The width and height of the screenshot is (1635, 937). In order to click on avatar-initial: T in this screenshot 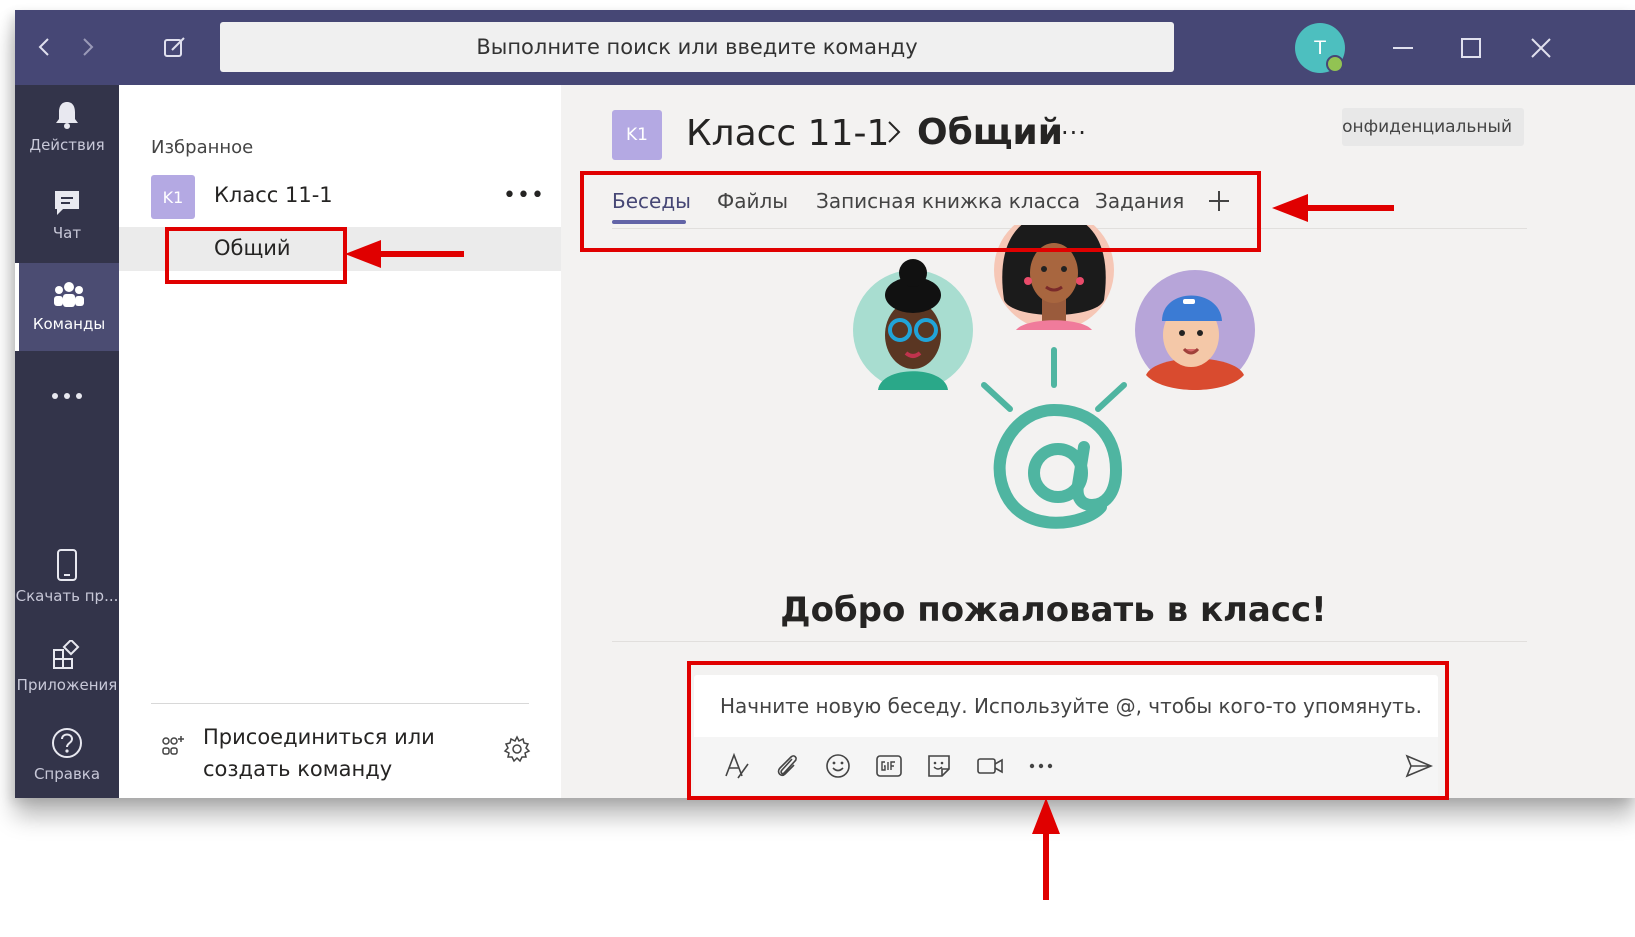, I will do `click(1320, 48)`.